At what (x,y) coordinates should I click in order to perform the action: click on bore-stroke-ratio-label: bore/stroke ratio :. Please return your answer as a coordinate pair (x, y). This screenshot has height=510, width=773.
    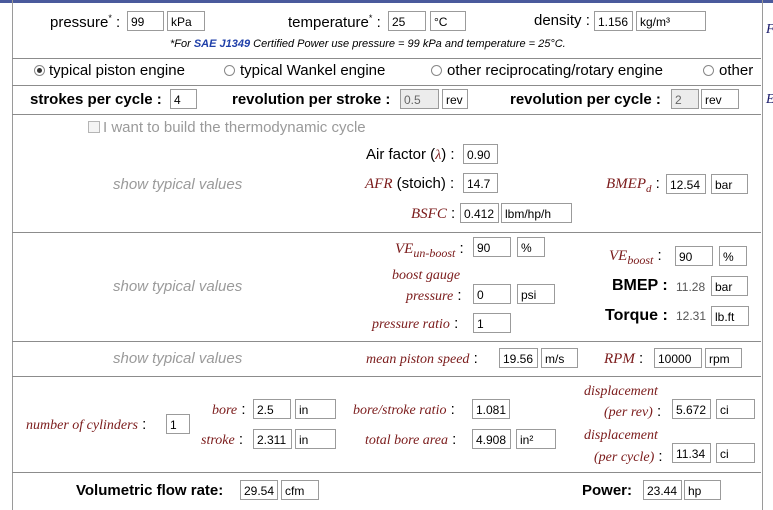
    Looking at the image, I should click on (404, 409).